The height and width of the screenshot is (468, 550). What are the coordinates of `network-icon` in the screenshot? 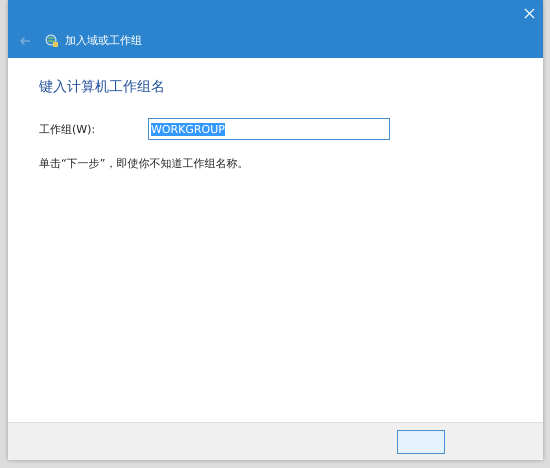 It's located at (52, 41).